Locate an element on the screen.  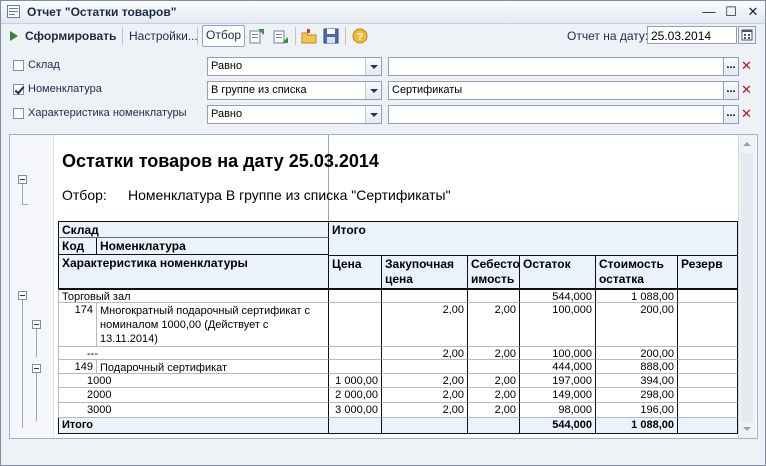
filter-nomenklatura-value: Сертификаты is located at coordinates (556, 90).